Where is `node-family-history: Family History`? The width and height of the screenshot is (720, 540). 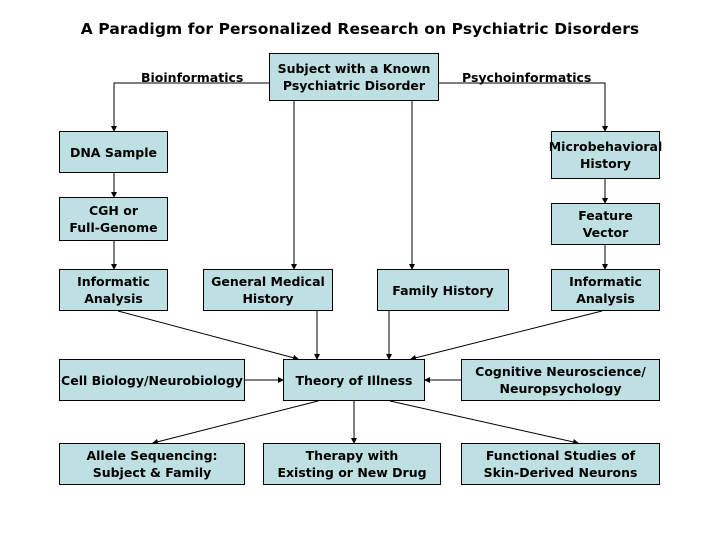 node-family-history: Family History is located at coordinates (443, 290).